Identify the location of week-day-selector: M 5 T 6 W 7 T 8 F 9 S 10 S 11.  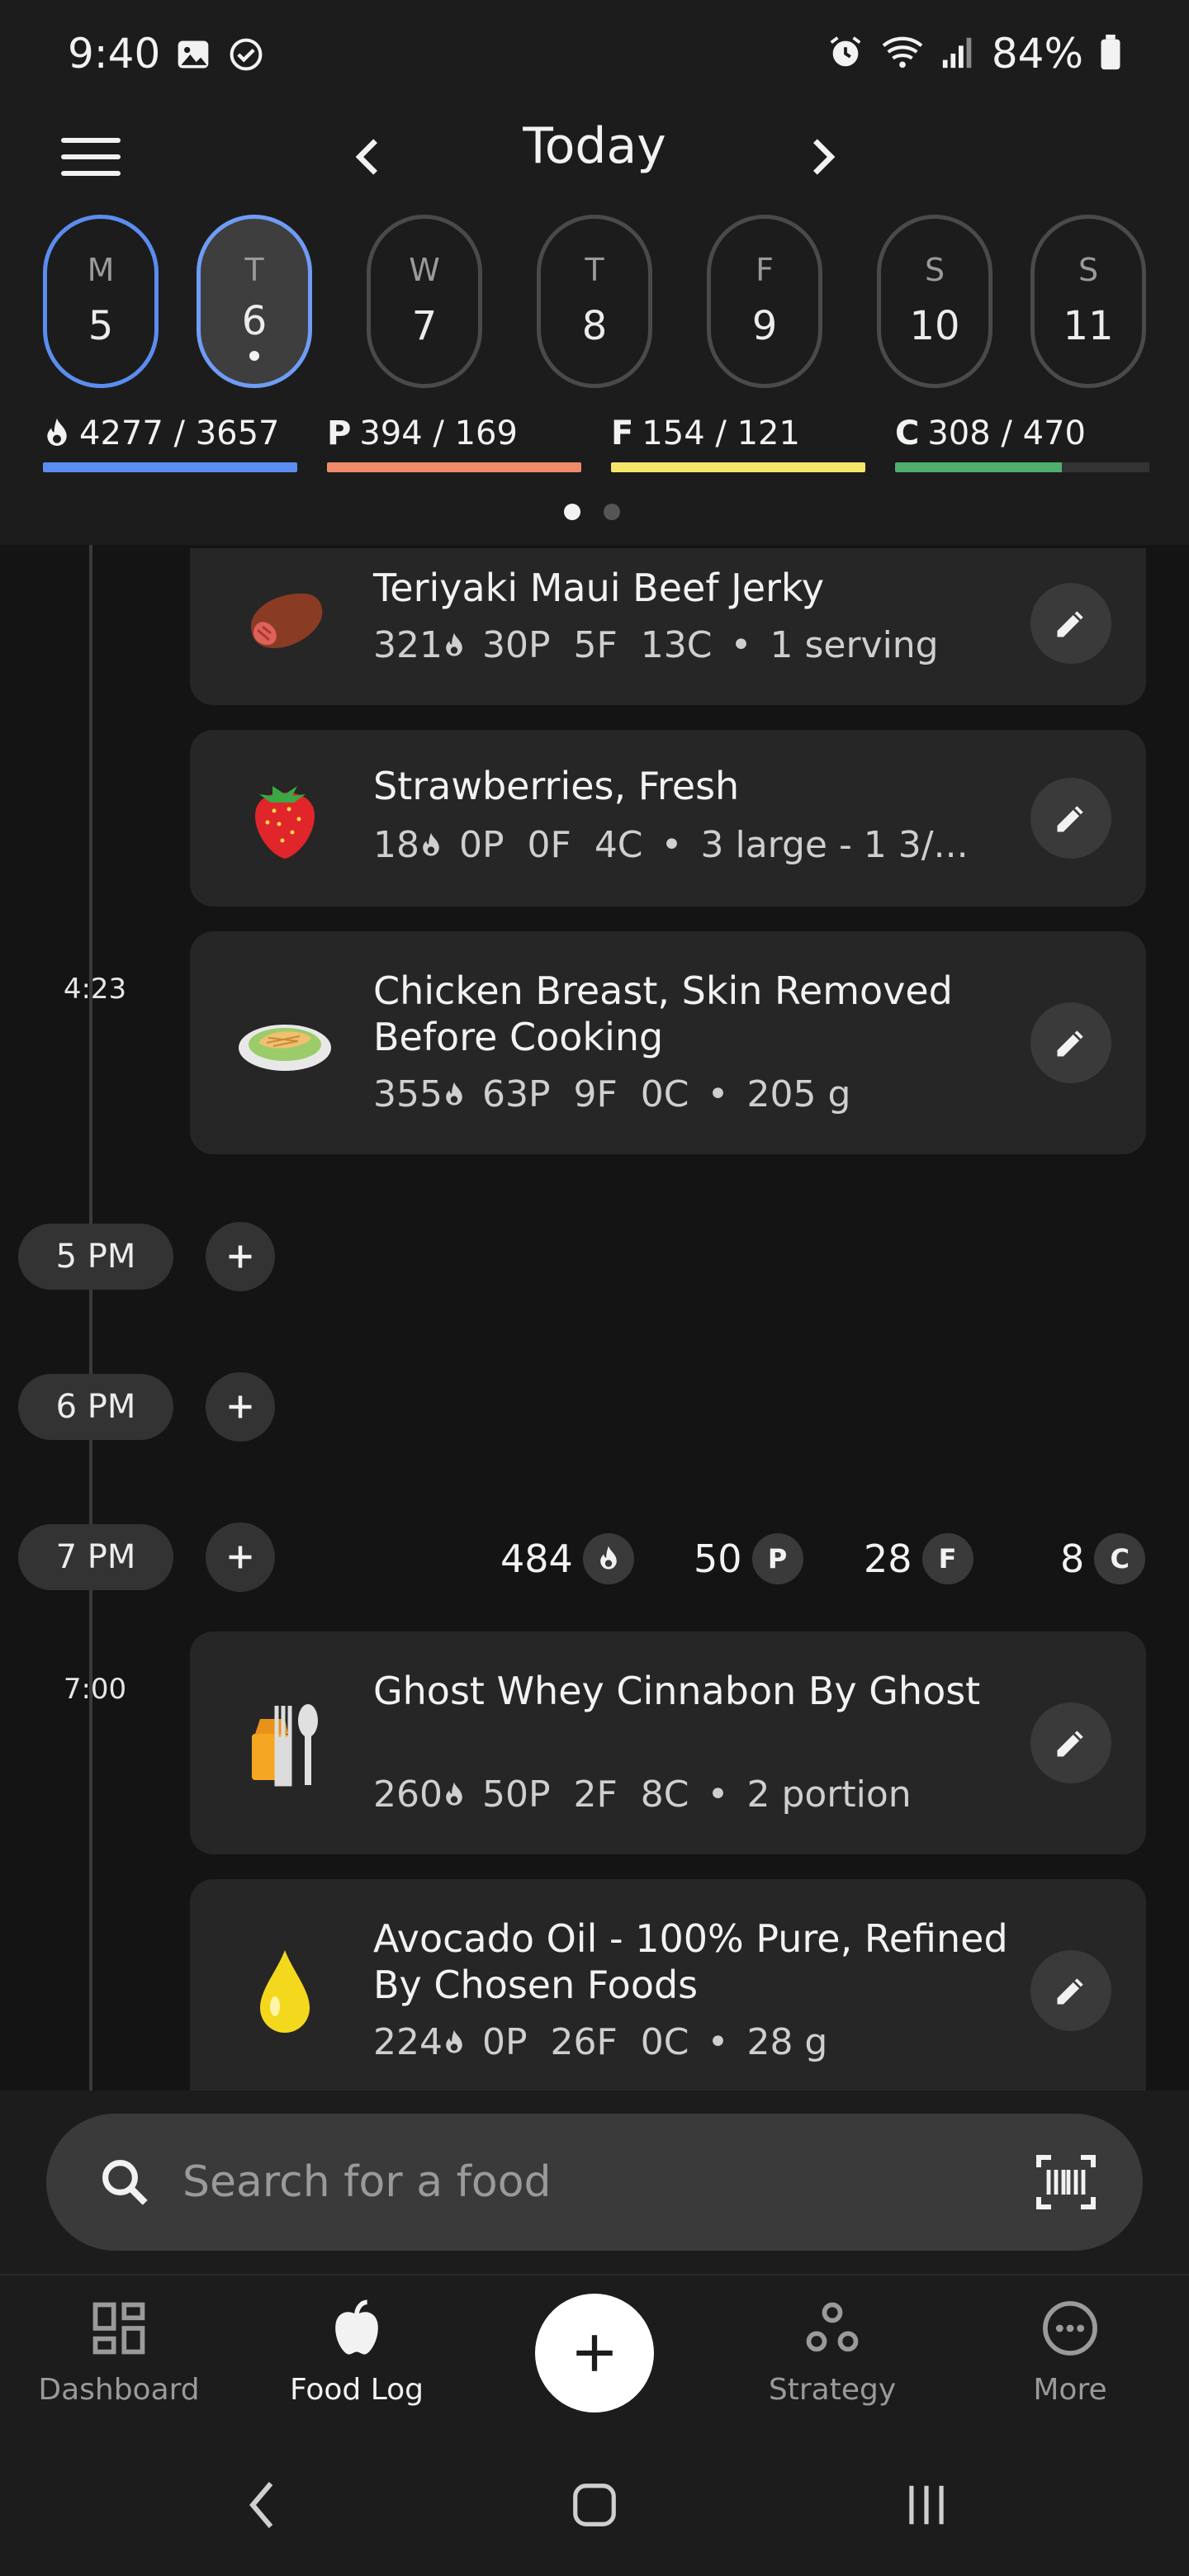
(596, 303).